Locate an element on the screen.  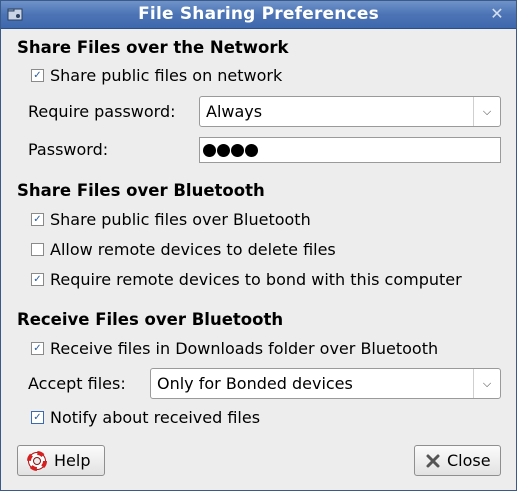
allow-delete-checkbox-row: Allow remote devices to delete files is located at coordinates (183, 250).